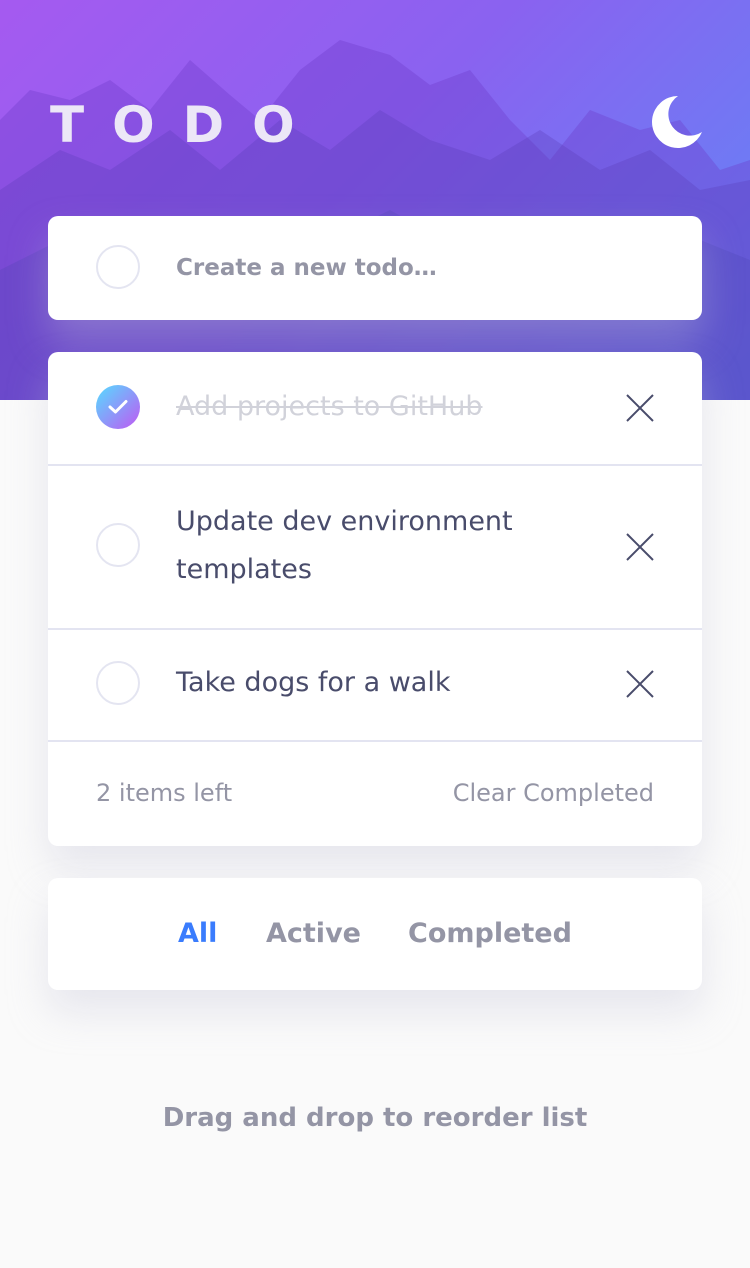 This screenshot has height=1268, width=750. Describe the element at coordinates (313, 934) in the screenshot. I see `filter-active: Active` at that location.